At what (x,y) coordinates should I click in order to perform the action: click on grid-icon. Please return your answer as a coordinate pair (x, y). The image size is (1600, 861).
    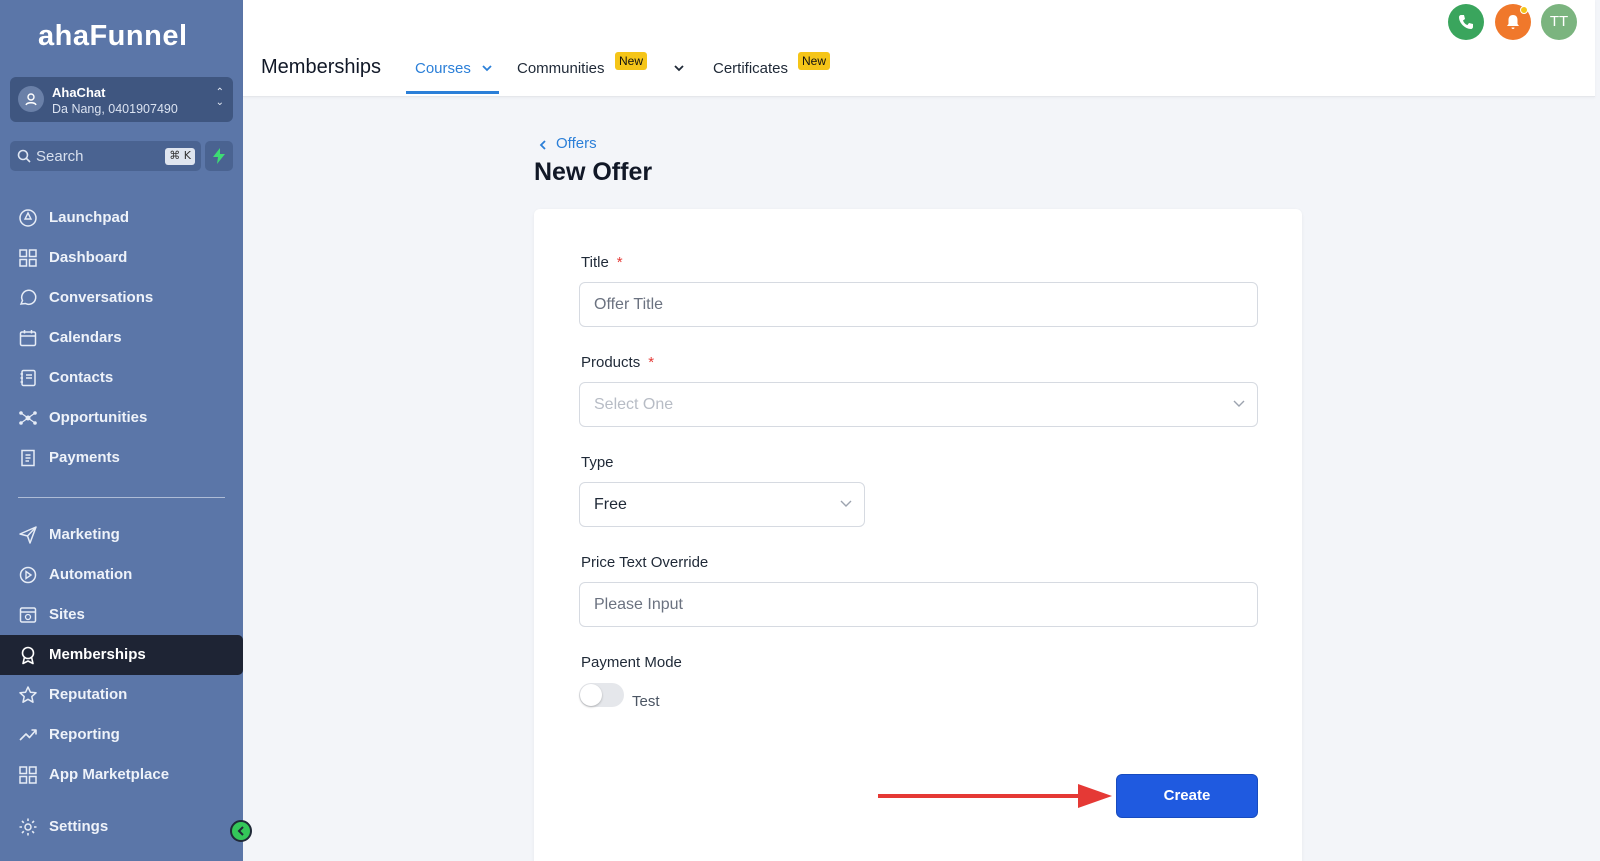
    Looking at the image, I should click on (28, 258).